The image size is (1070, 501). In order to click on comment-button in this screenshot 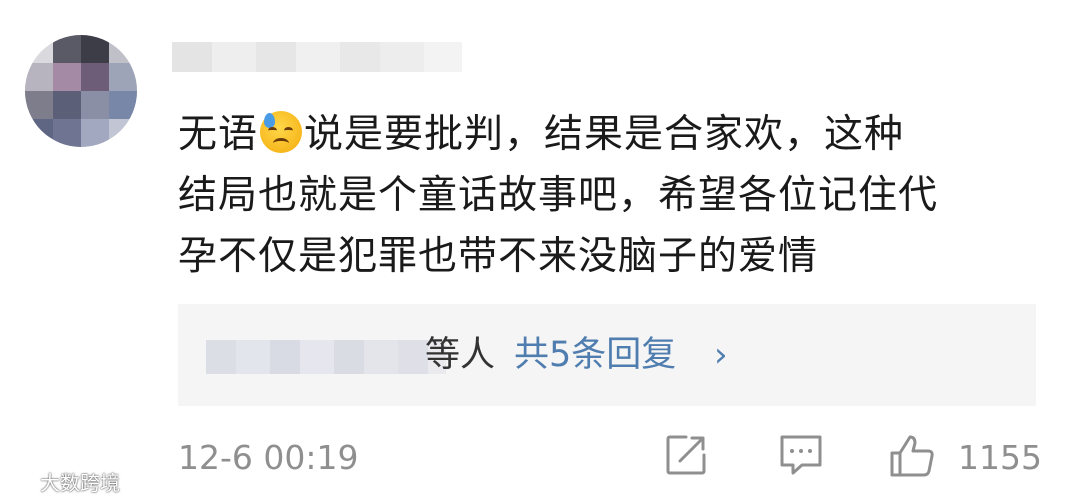, I will do `click(801, 457)`.